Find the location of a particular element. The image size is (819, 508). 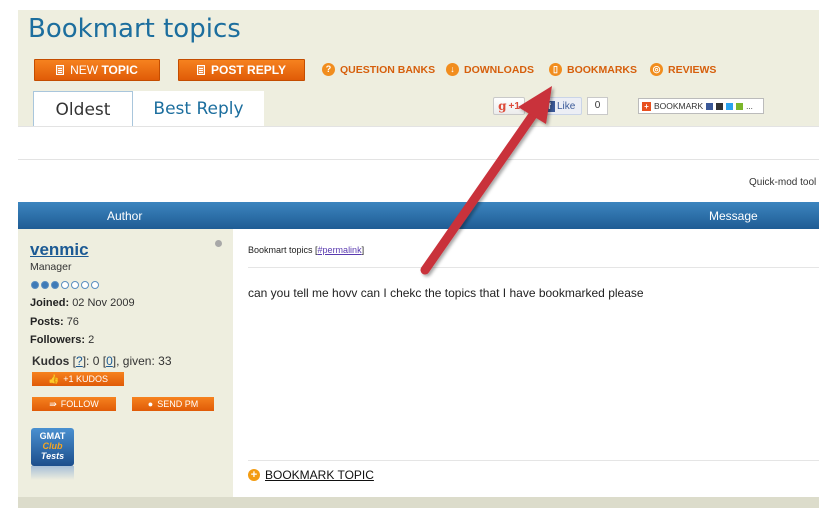

plus-circle-icon: + is located at coordinates (254, 475).